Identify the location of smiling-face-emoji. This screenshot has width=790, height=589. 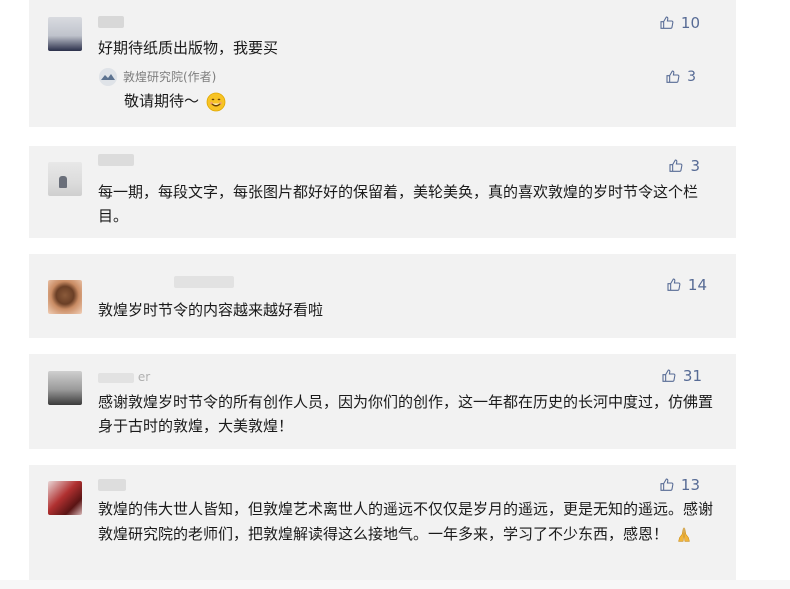
(216, 101).